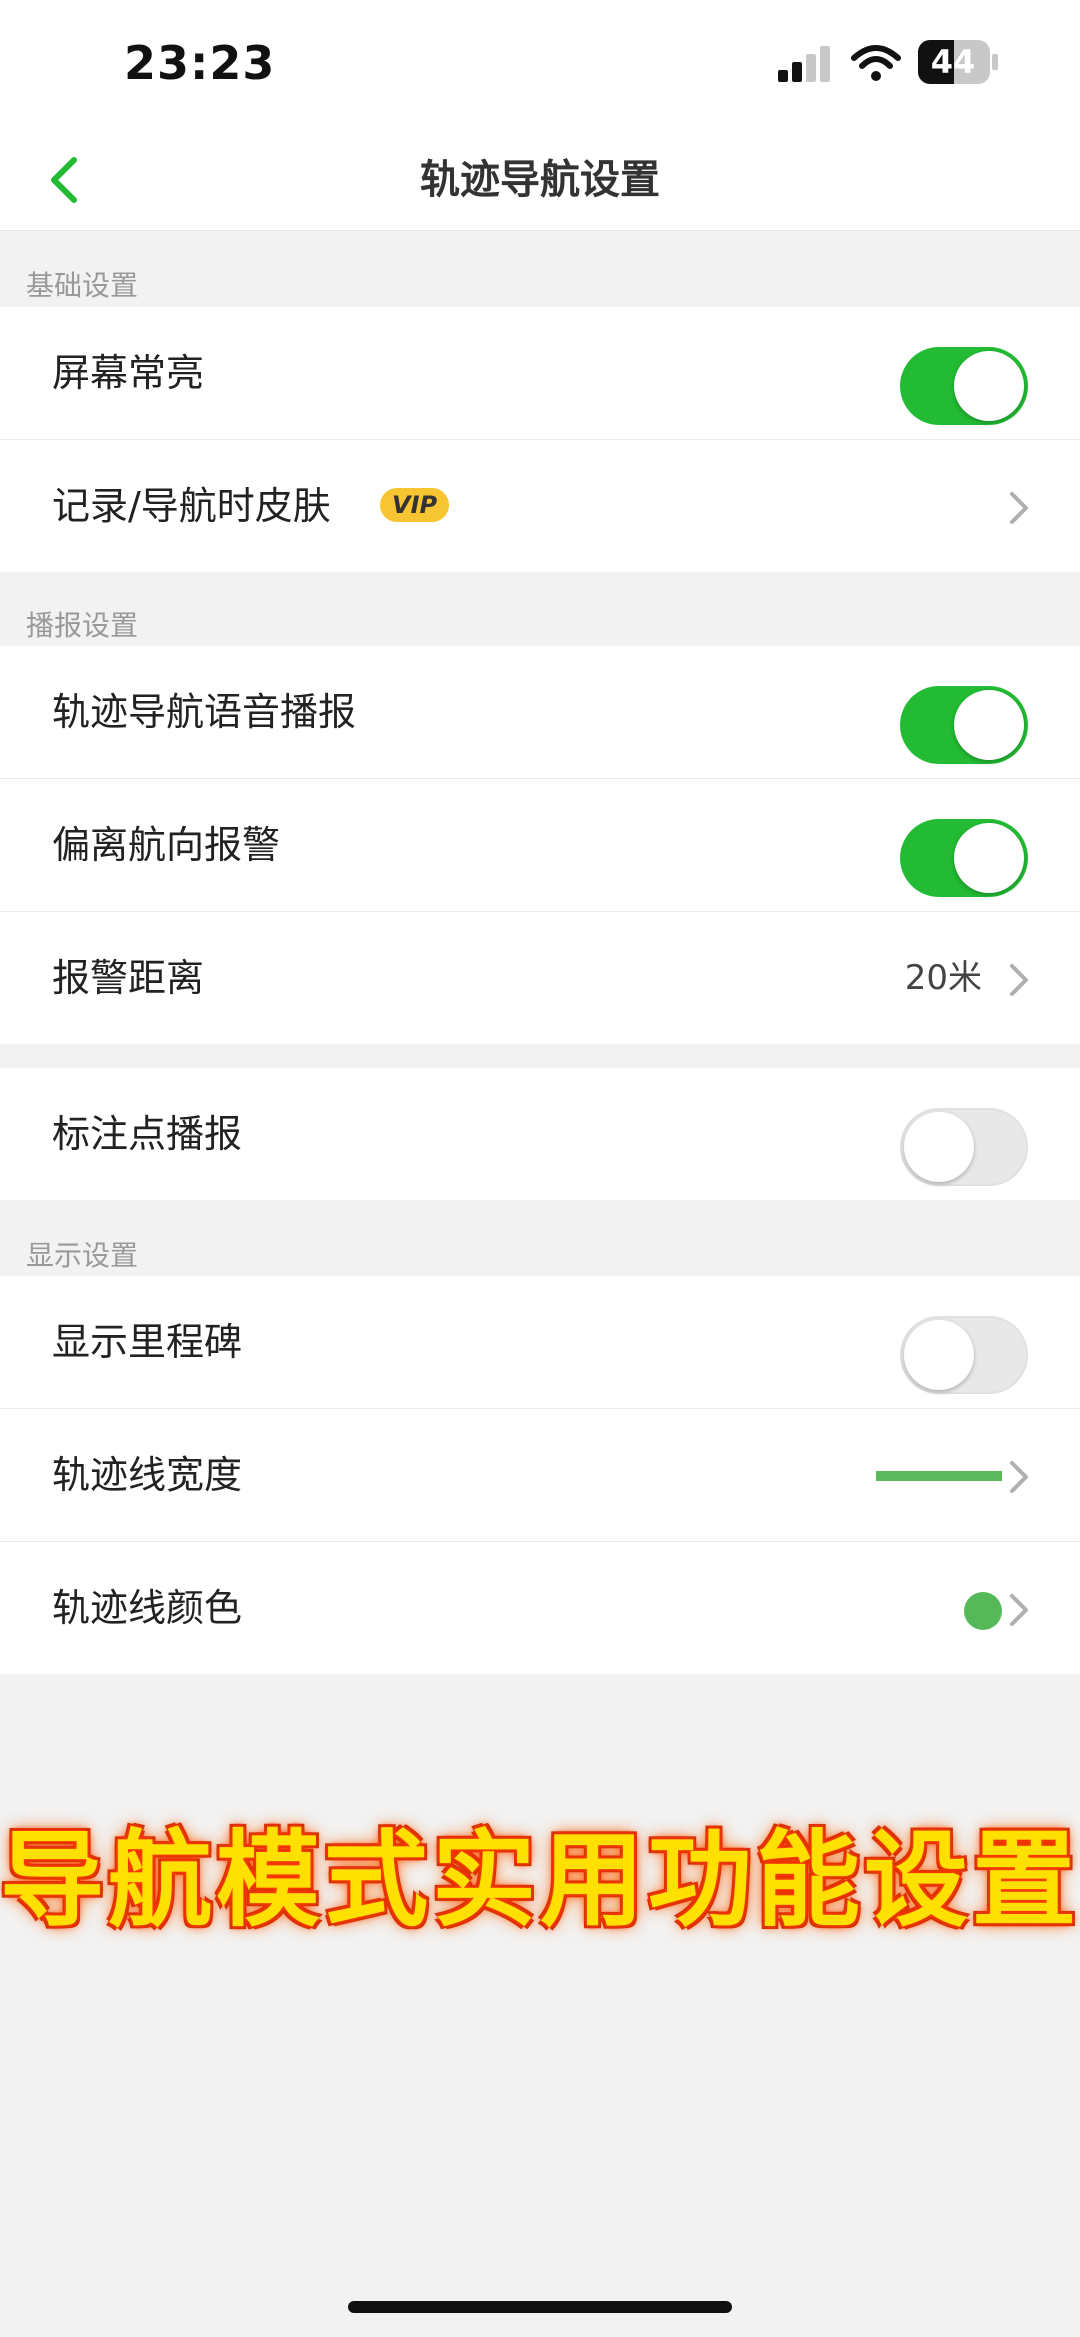 The image size is (1080, 2337). What do you see at coordinates (540, 978) in the screenshot?
I see `row-alarm-distance: 报警距离 20米` at bounding box center [540, 978].